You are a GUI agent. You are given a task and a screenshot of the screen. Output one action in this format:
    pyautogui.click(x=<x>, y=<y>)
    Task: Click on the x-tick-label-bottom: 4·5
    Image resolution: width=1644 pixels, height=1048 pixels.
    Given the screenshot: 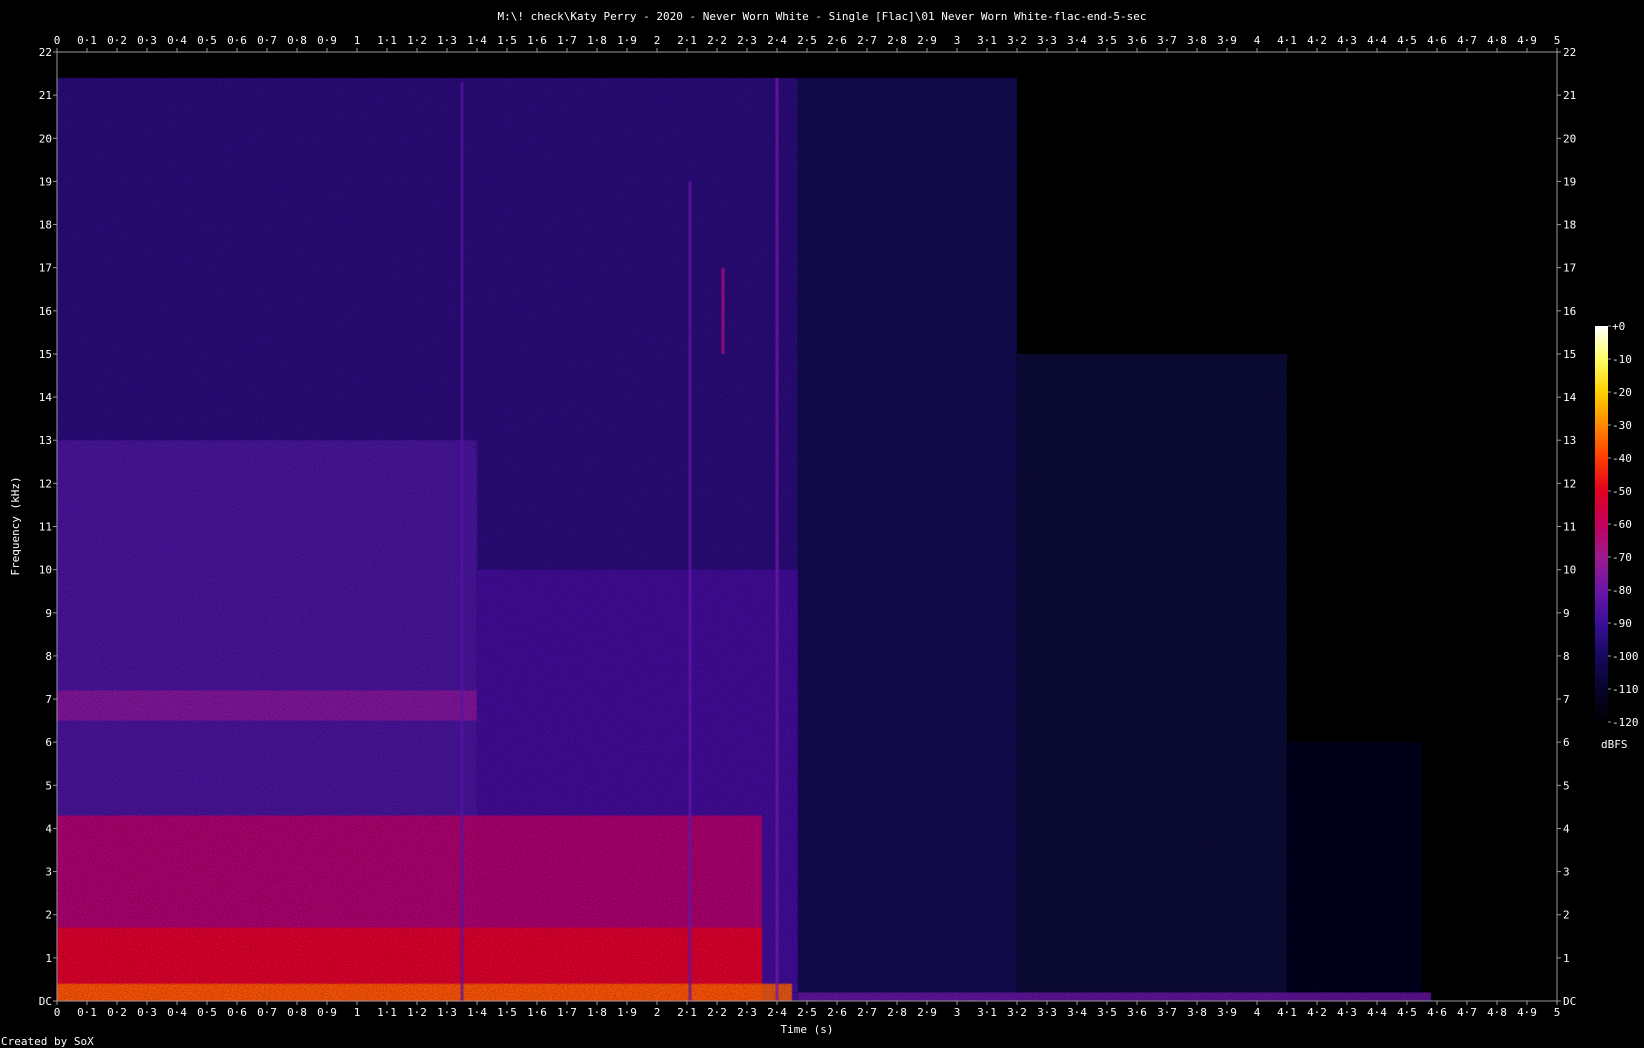 What is the action you would take?
    pyautogui.click(x=1407, y=1012)
    